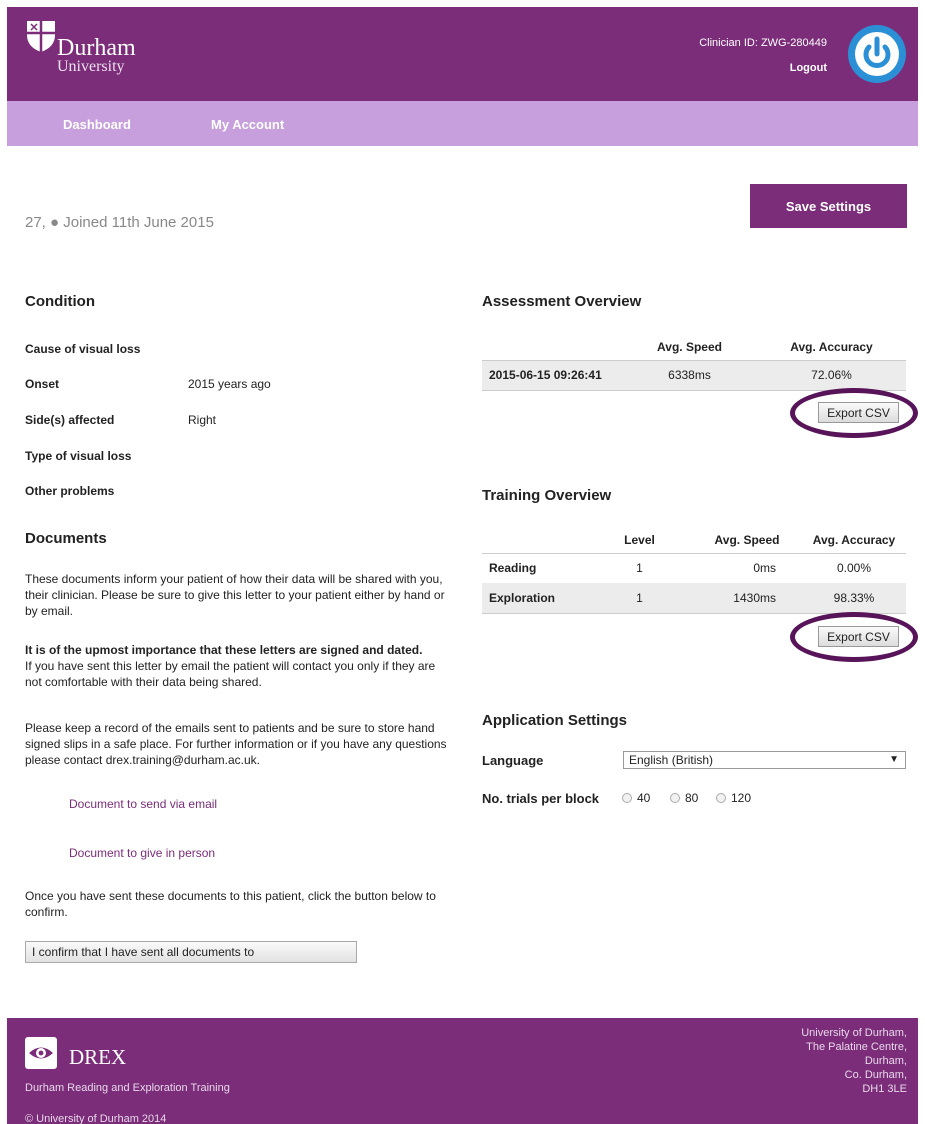 The image size is (925, 1124). What do you see at coordinates (66, 538) in the screenshot?
I see `documents-heading: Documents` at bounding box center [66, 538].